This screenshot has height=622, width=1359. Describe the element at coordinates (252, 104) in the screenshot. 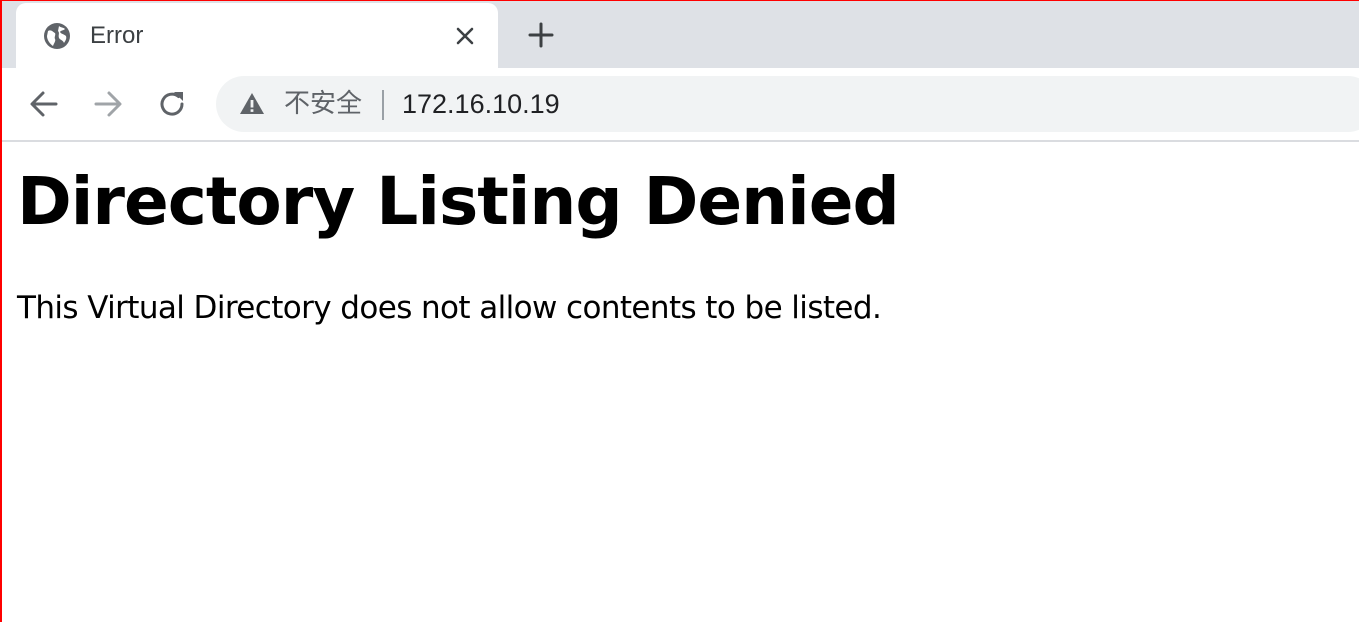

I see `warning-triangle-icon` at that location.